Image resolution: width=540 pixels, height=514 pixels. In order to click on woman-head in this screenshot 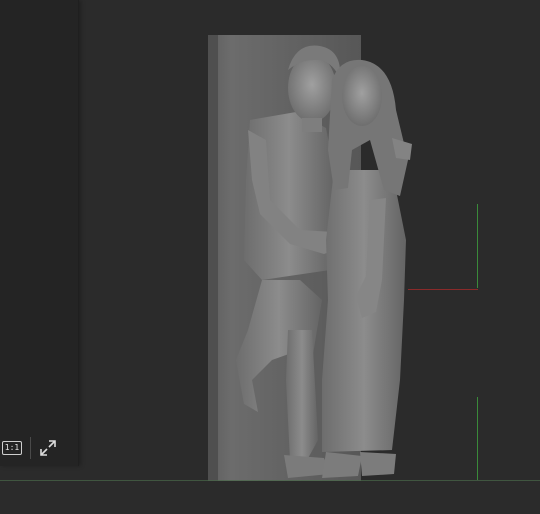, I will do `click(362, 96)`.